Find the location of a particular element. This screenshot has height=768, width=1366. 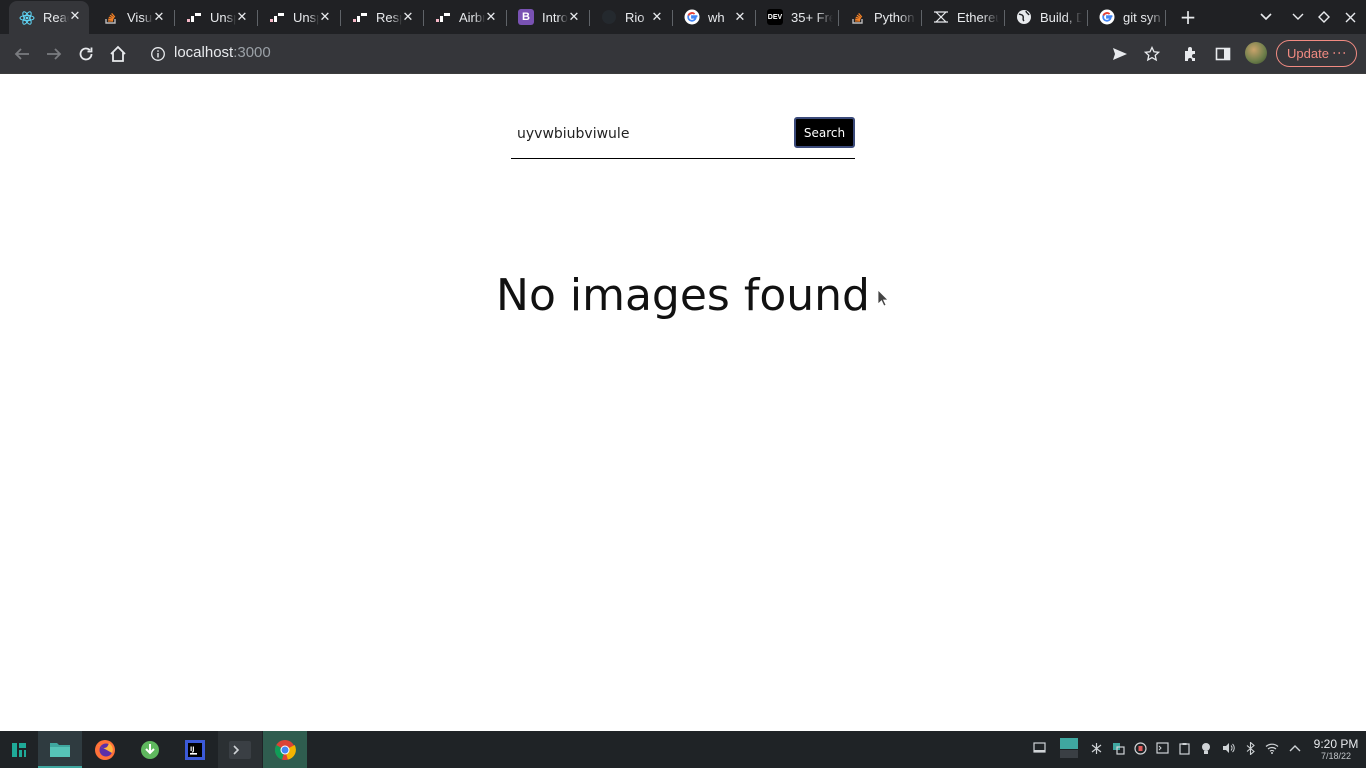

update-button: Update ⋮ is located at coordinates (1316, 53).